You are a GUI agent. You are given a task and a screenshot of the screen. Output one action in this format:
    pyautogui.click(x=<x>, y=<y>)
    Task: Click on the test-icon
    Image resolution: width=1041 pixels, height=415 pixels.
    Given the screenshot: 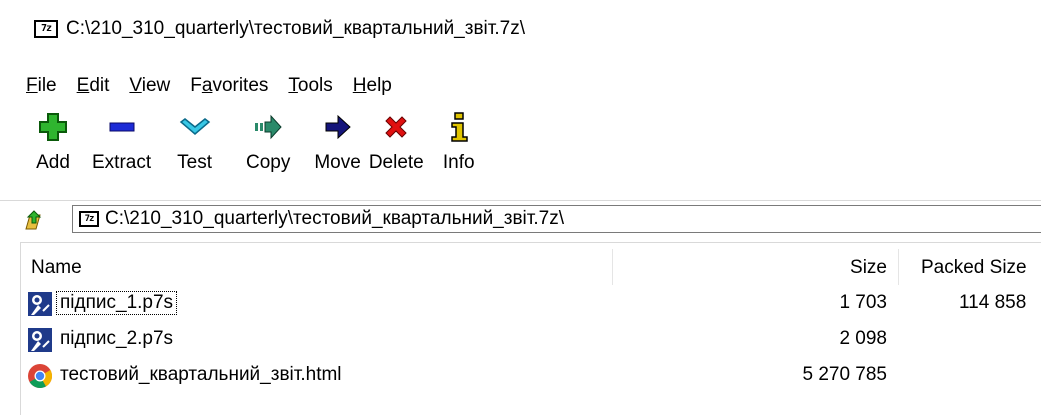 What is the action you would take?
    pyautogui.click(x=195, y=127)
    